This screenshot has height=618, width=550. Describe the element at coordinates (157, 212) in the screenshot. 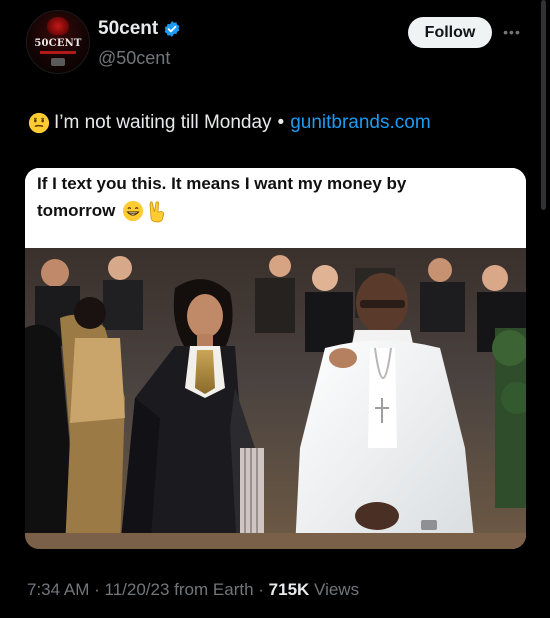

I see `victory-hand-emoji-icon` at that location.